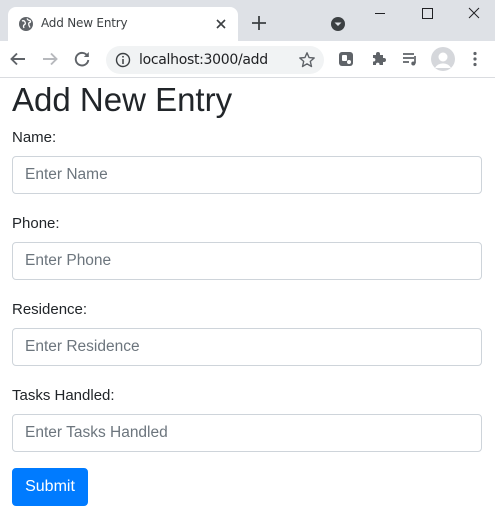 The height and width of the screenshot is (518, 495). What do you see at coordinates (50, 487) in the screenshot?
I see `submit-button: Submit` at bounding box center [50, 487].